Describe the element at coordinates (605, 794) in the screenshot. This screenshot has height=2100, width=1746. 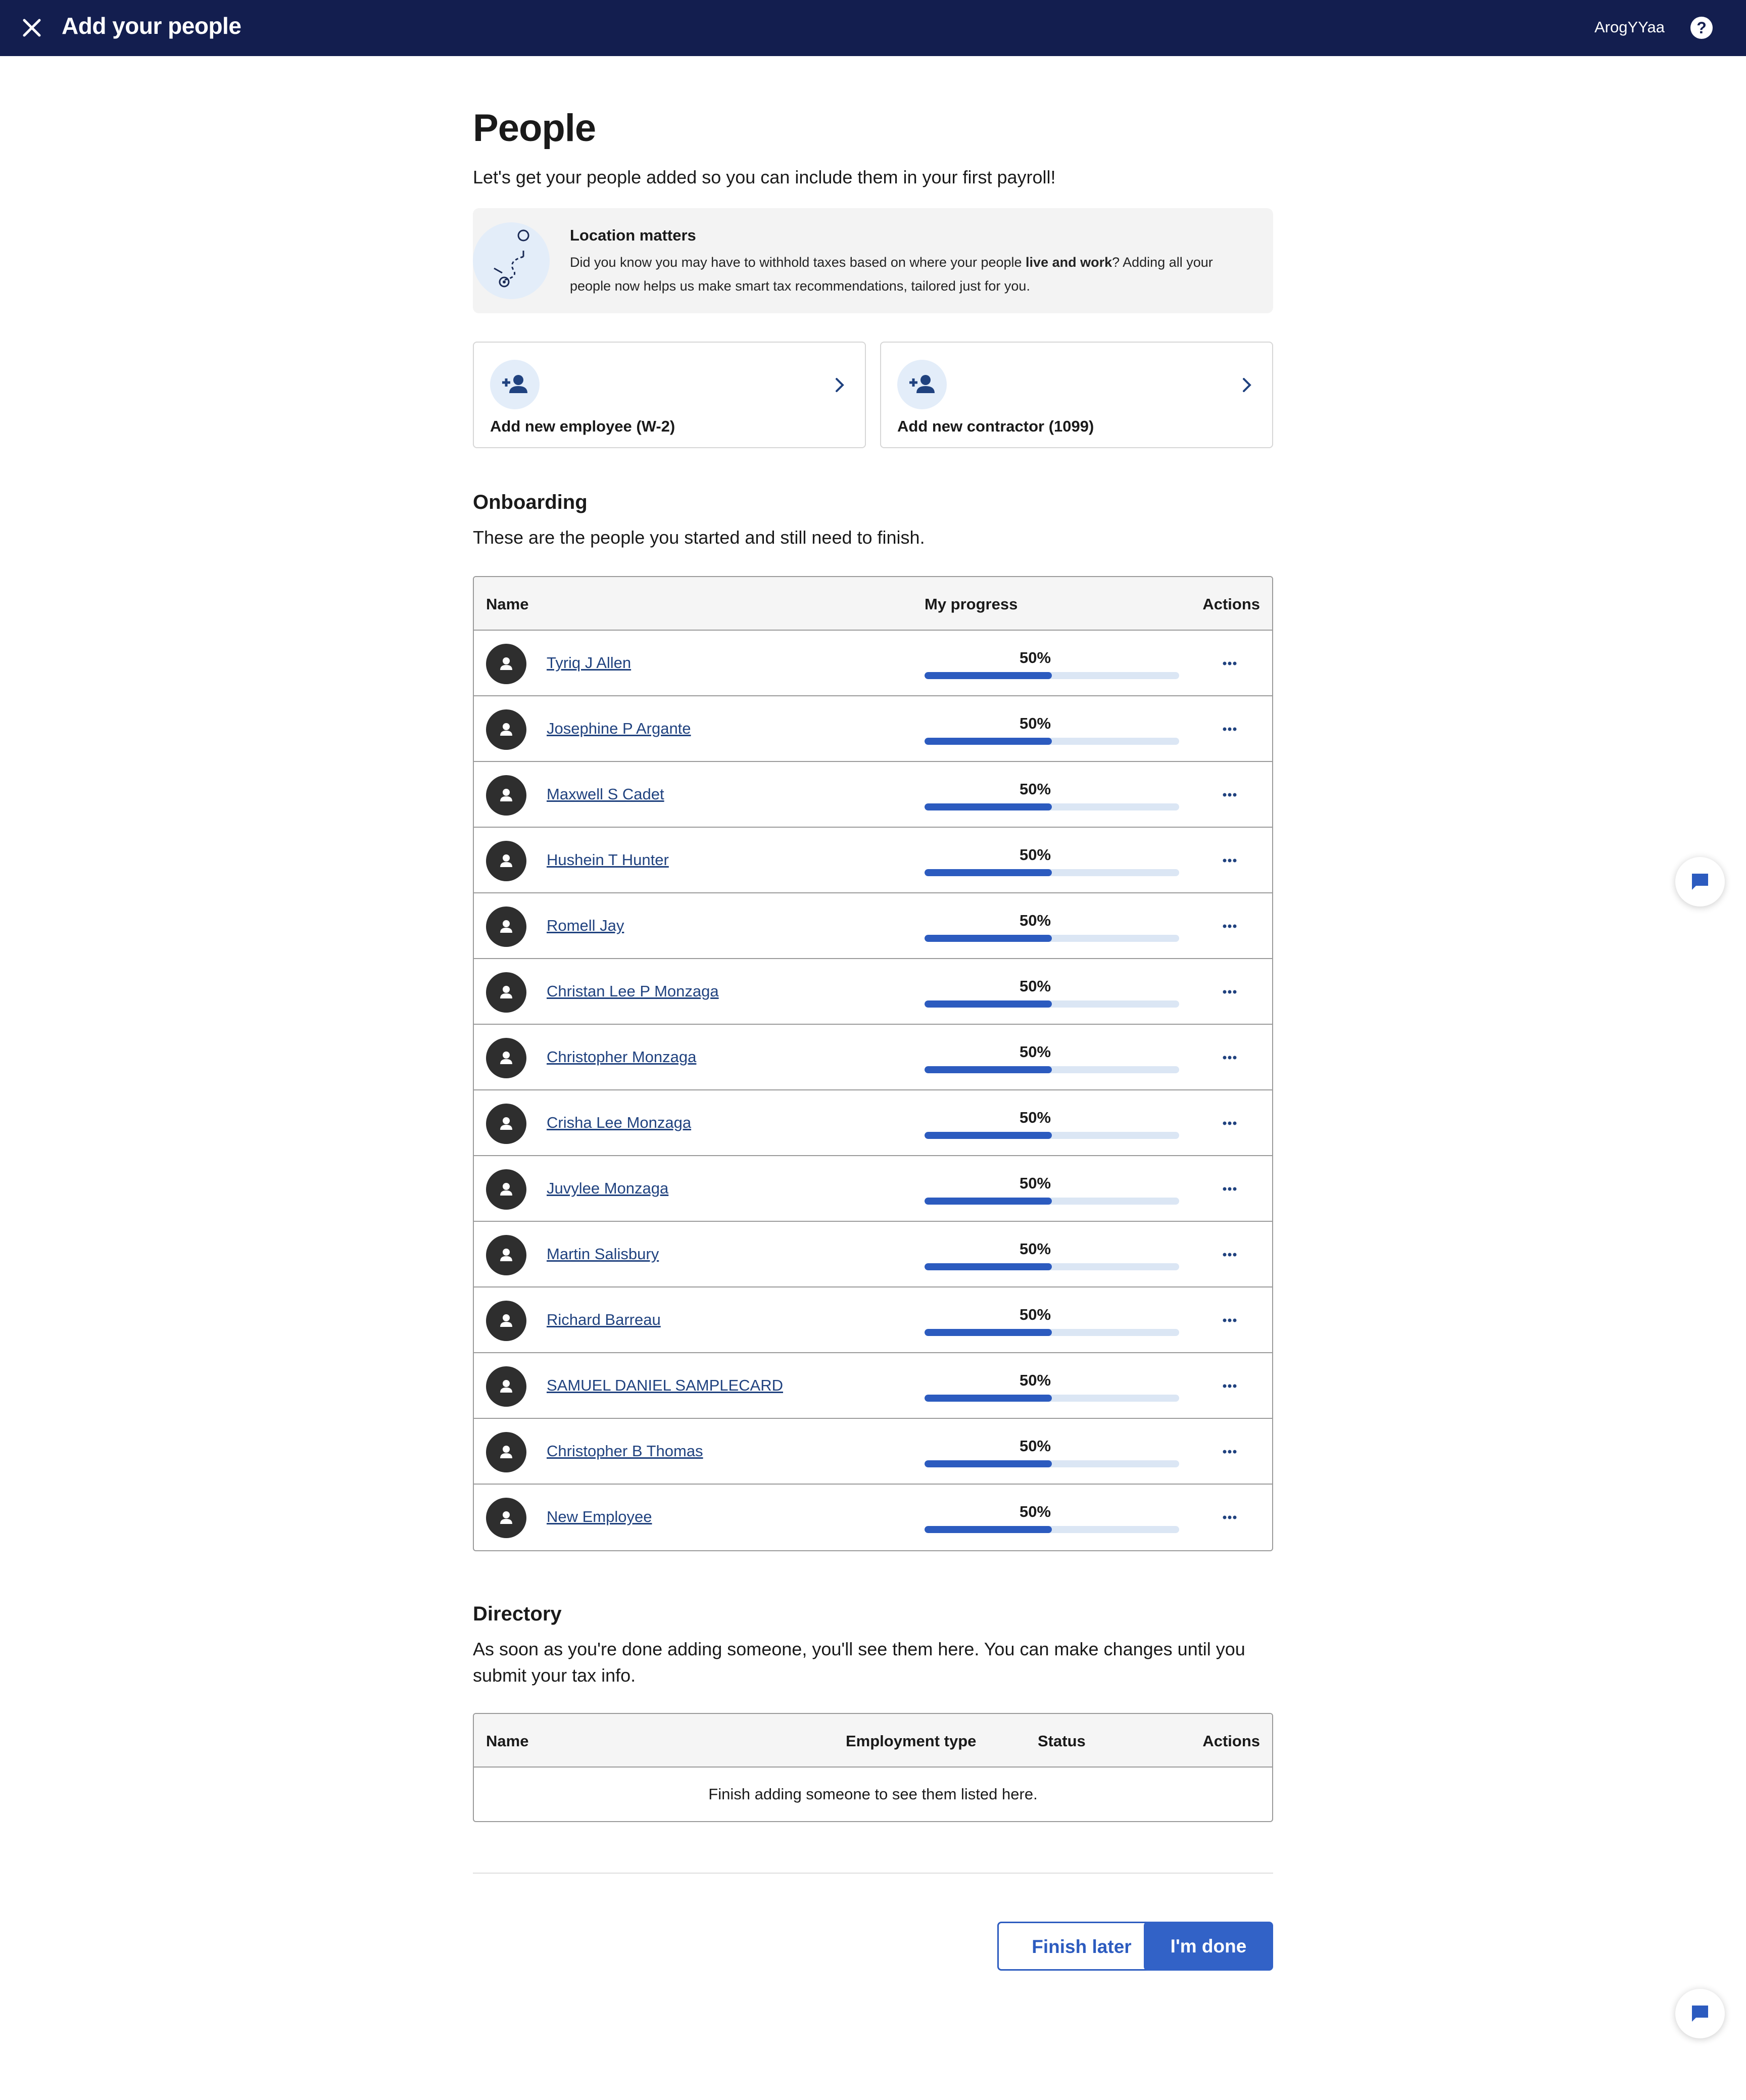
I see `person-name-link: Maxwell S Cadet` at that location.